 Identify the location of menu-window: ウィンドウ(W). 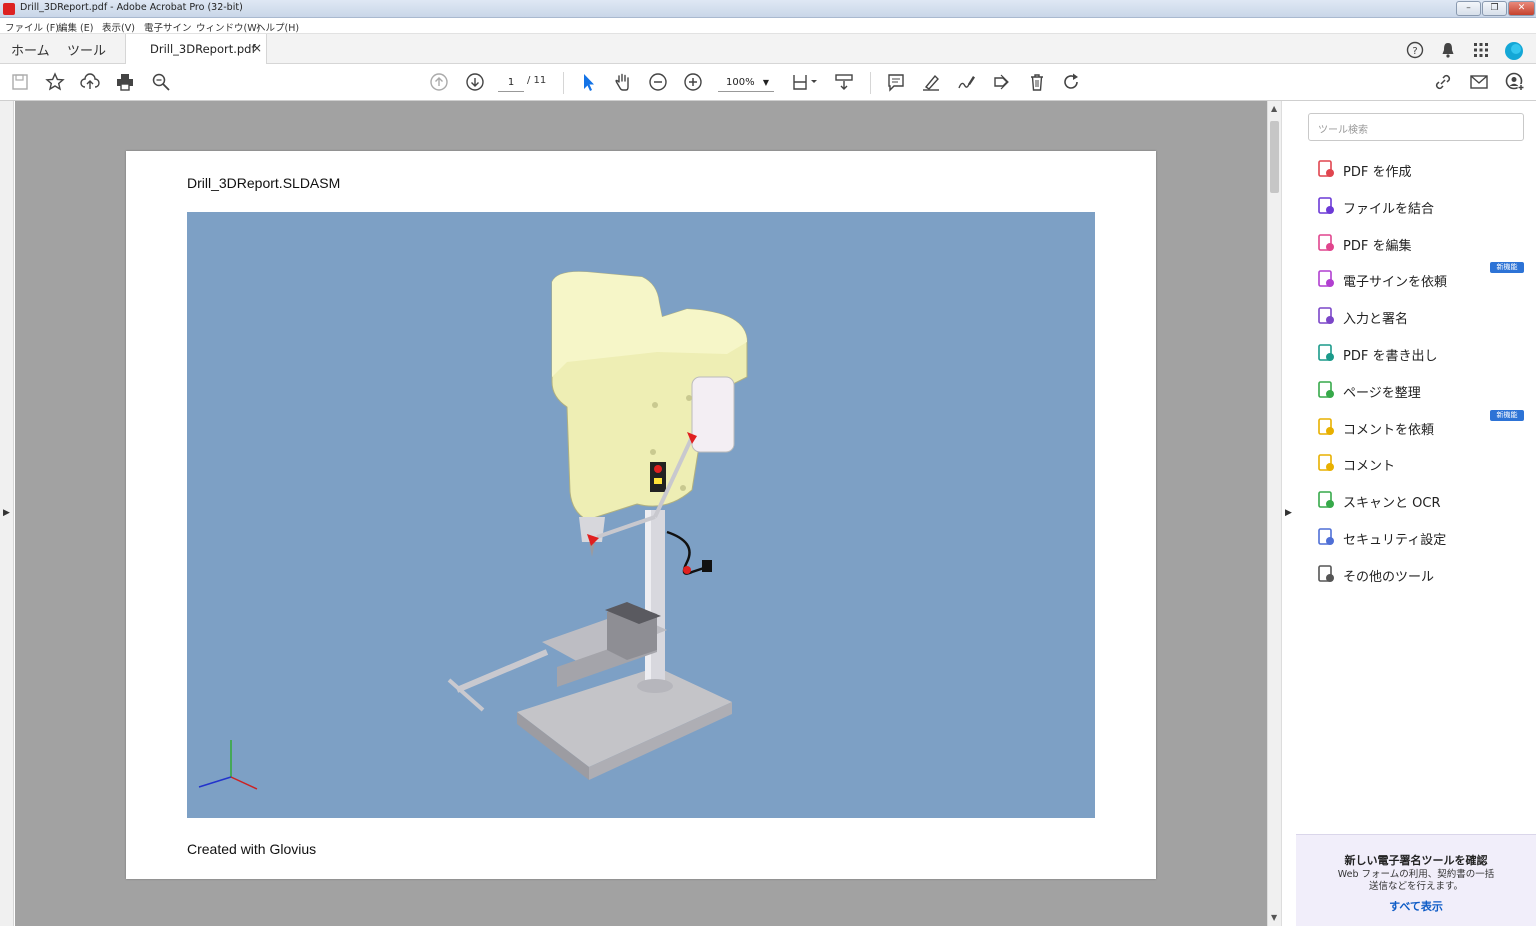
(228, 27).